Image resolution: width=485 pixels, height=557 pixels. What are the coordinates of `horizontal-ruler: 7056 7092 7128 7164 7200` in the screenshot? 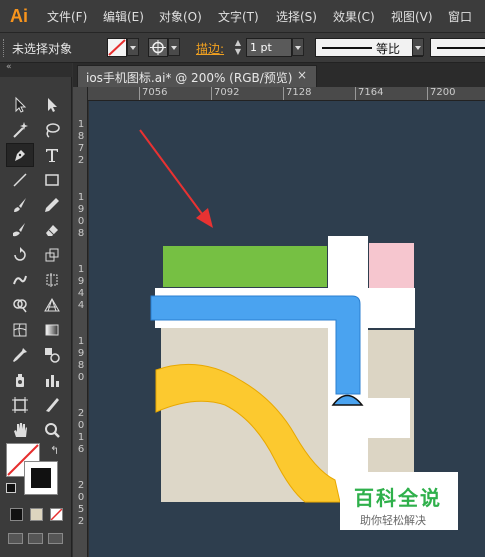 It's located at (286, 94).